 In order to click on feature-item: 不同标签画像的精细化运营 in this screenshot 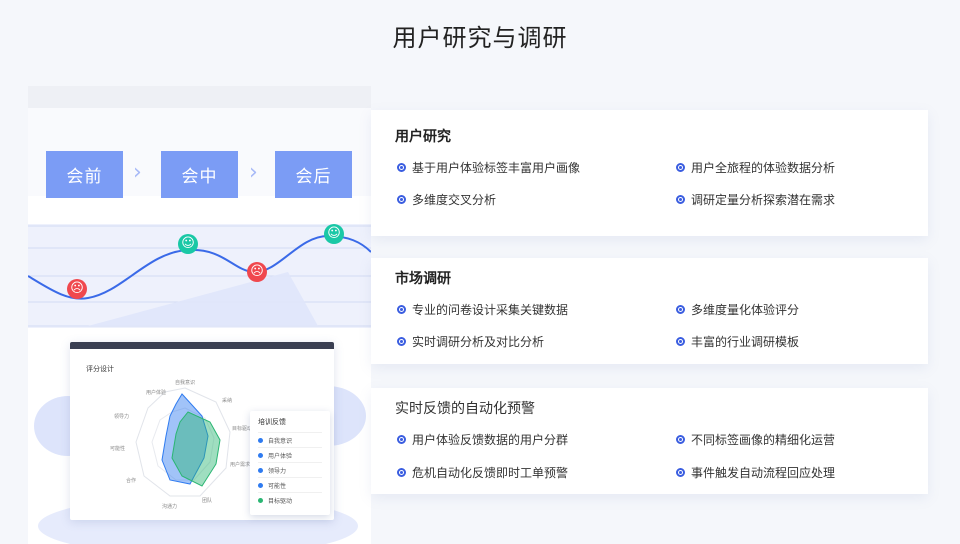, I will do `click(755, 439)`.